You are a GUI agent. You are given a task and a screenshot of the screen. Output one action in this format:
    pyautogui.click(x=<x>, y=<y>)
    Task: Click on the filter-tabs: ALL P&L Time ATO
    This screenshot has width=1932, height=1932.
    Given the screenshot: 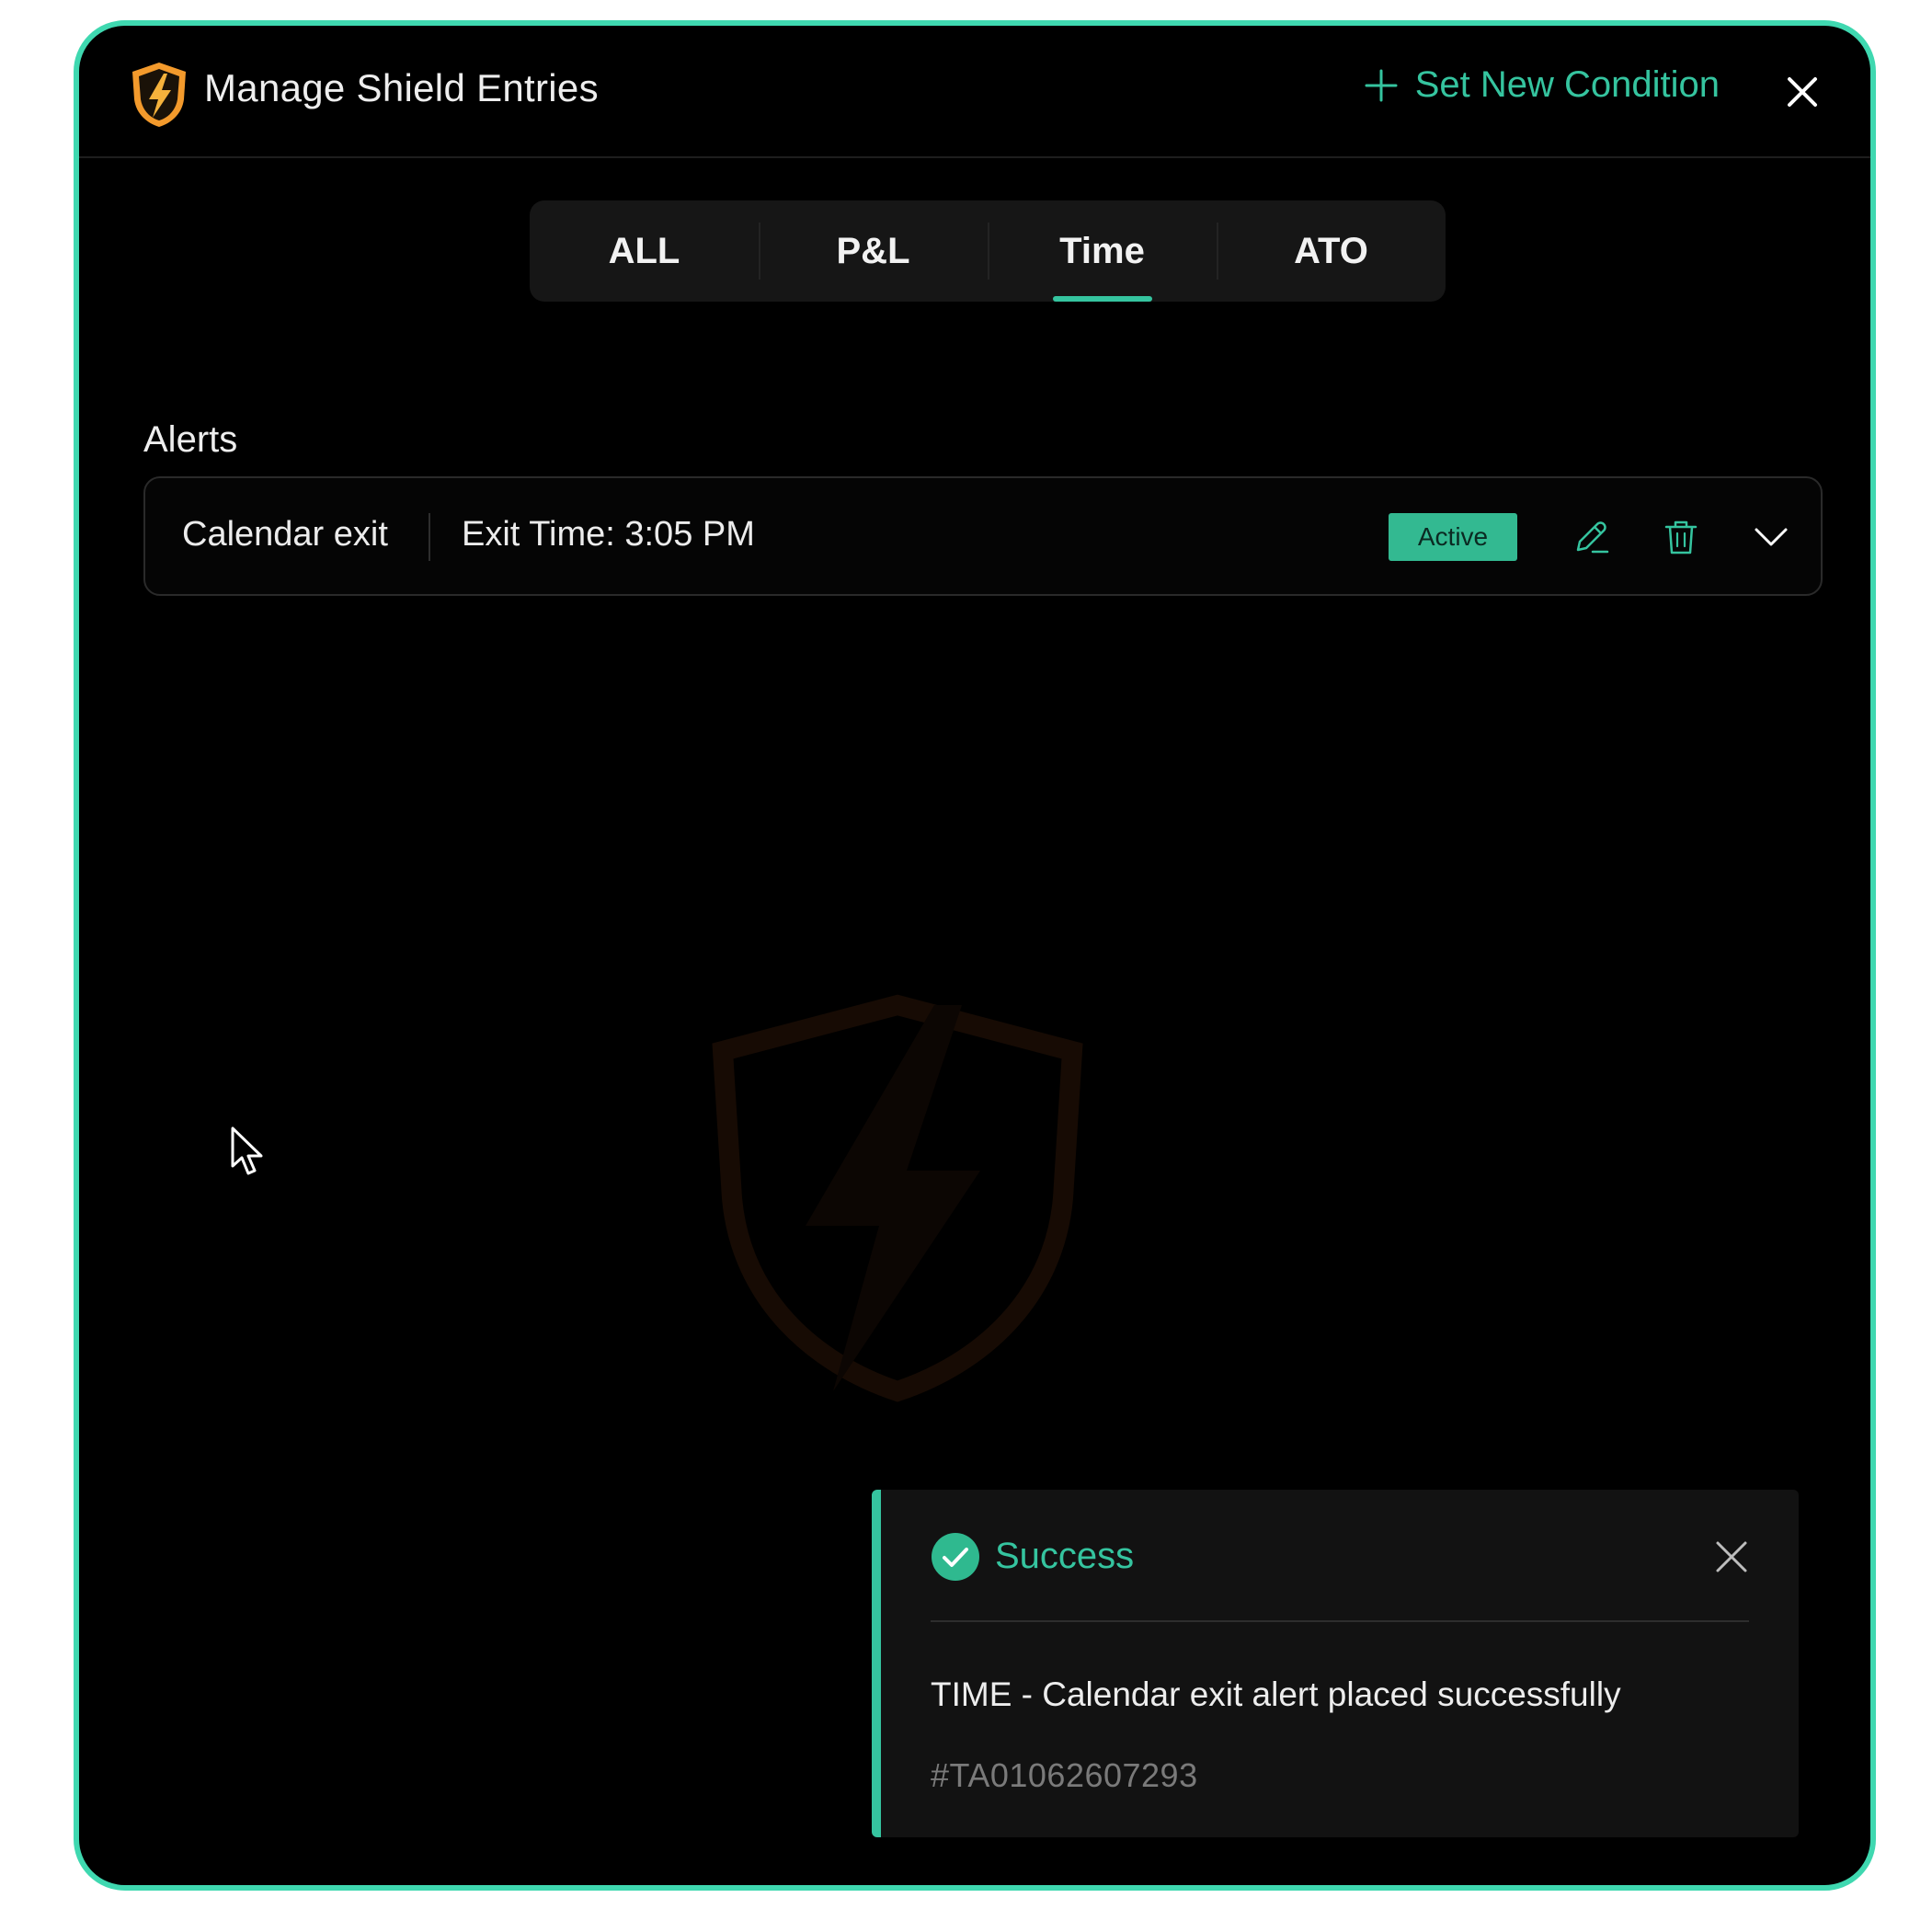 What is the action you would take?
    pyautogui.click(x=988, y=251)
    